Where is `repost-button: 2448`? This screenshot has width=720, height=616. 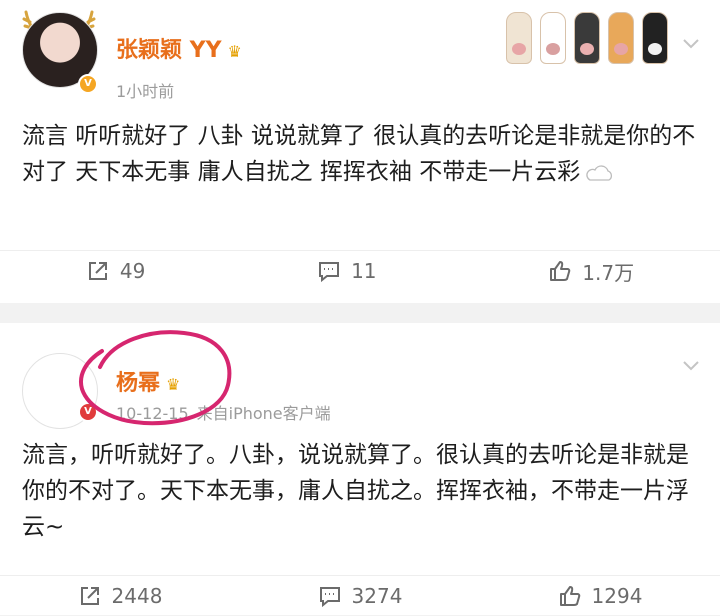
repost-button: 2448 is located at coordinates (120, 596).